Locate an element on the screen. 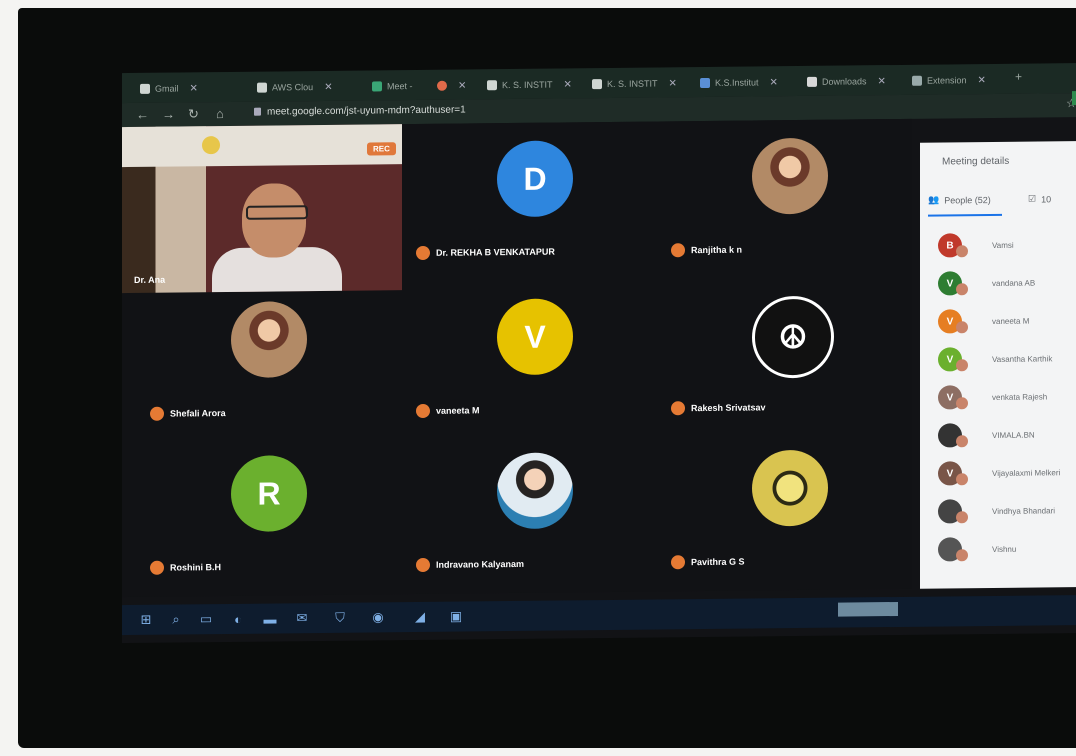 Image resolution: width=1076 pixels, height=756 pixels. participant-tile: Pavithra G S is located at coordinates (782, 502).